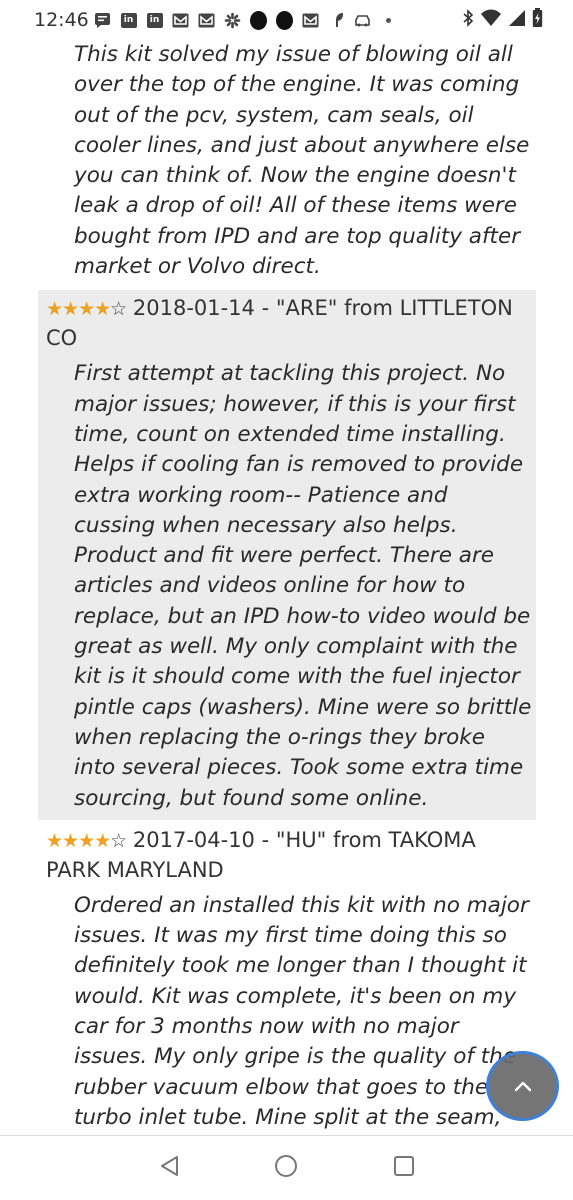 Image resolution: width=573 pixels, height=1200 pixels. I want to click on bluetooth-icon, so click(468, 20).